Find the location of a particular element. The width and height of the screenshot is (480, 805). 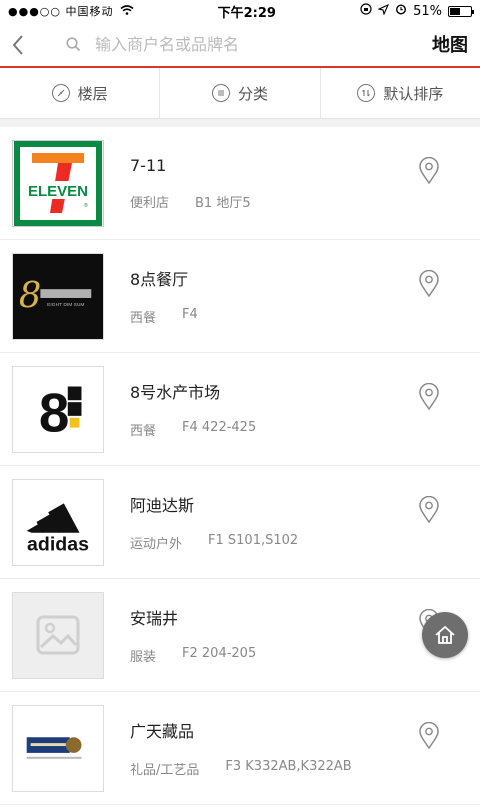

store-category: 便利店 is located at coordinates (150, 203).